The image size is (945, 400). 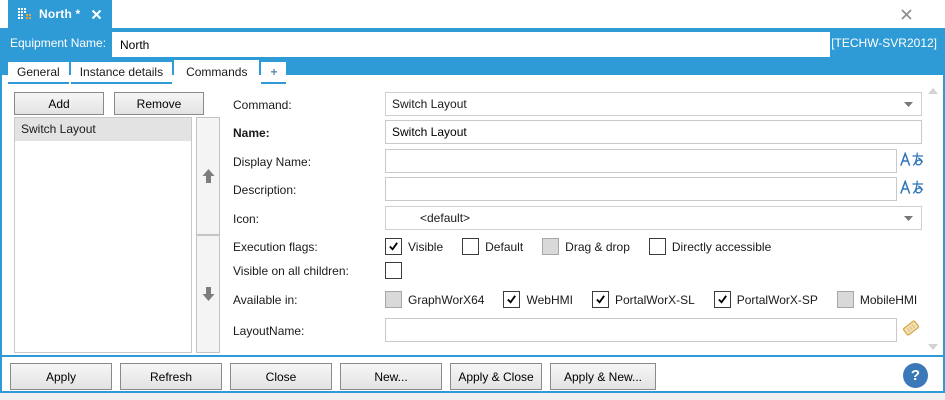 I want to click on tab-instance-details: Instance details, so click(x=121, y=73).